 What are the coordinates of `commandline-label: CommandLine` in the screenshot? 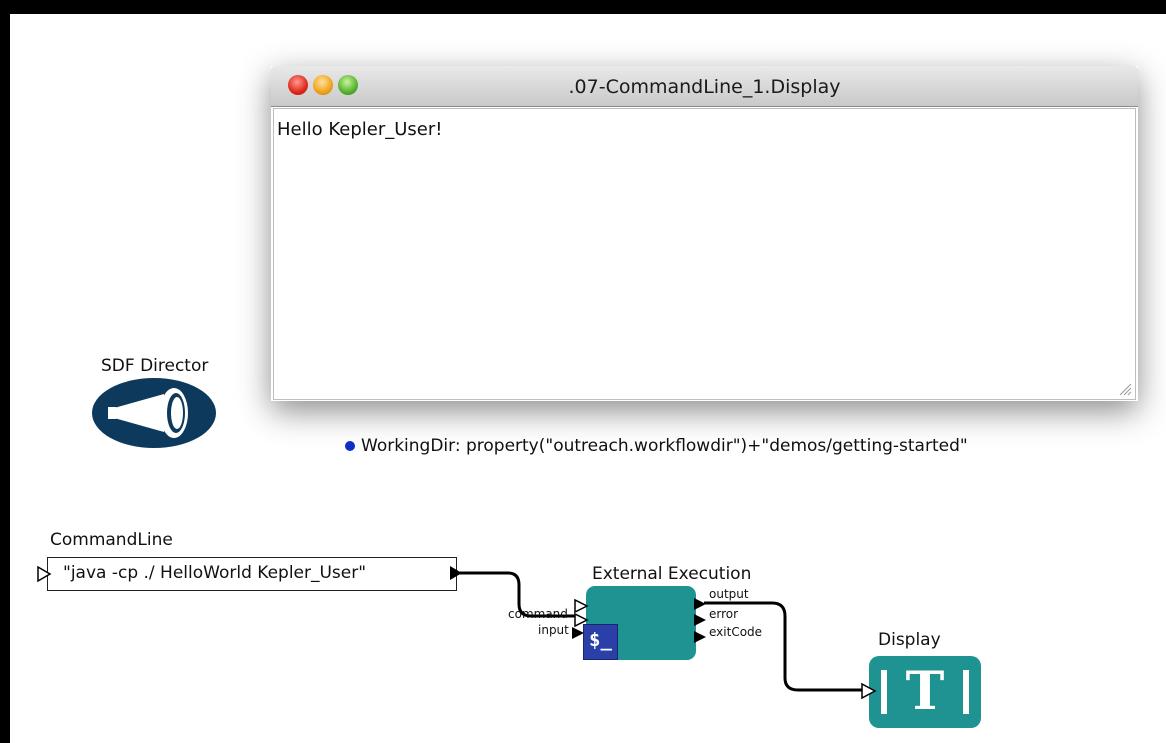 It's located at (111, 540).